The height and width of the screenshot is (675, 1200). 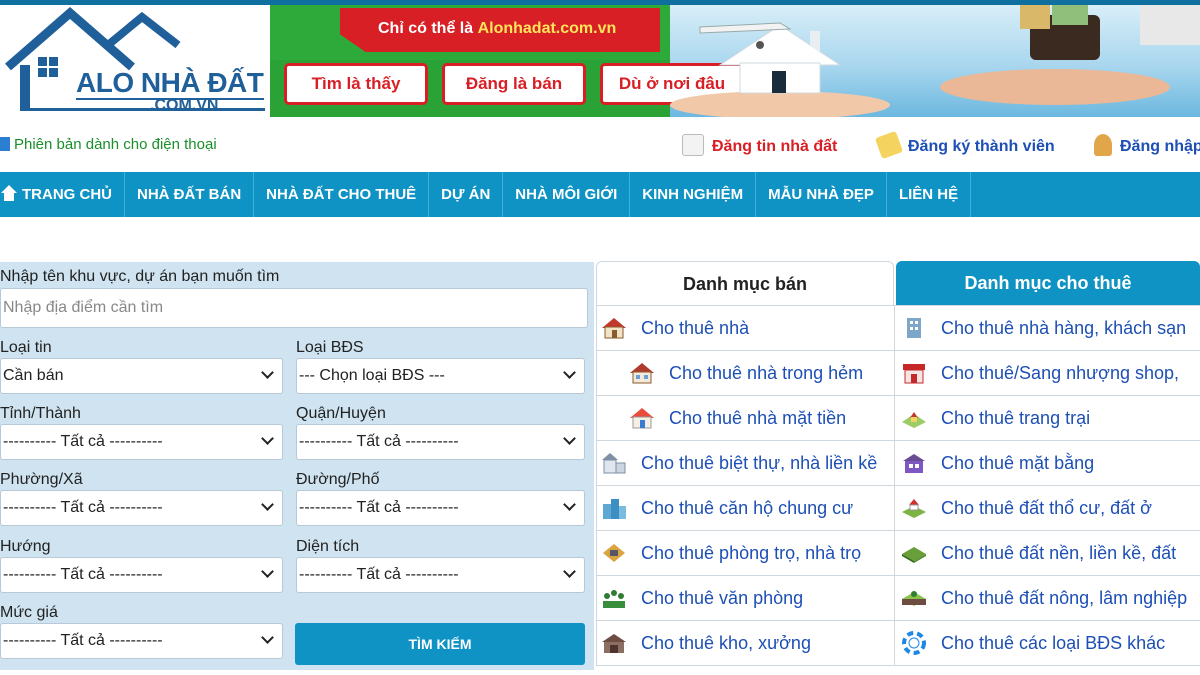 I want to click on category-link-agricultural-land: Cho thuê đất nông, lâm nghiệp, so click(x=1047, y=598).